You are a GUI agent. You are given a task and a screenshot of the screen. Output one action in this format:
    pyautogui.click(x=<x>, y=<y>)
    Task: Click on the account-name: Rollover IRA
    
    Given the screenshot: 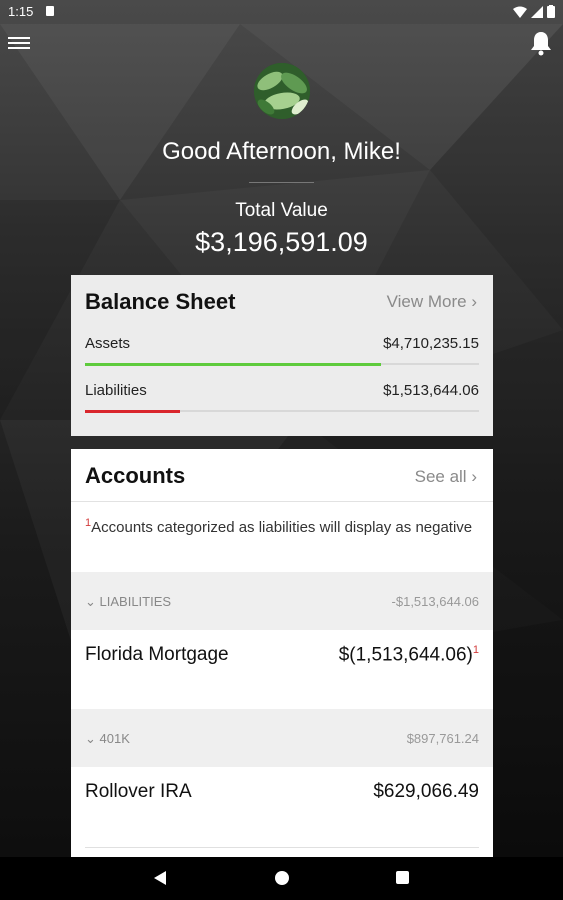 What is the action you would take?
    pyautogui.click(x=138, y=791)
    